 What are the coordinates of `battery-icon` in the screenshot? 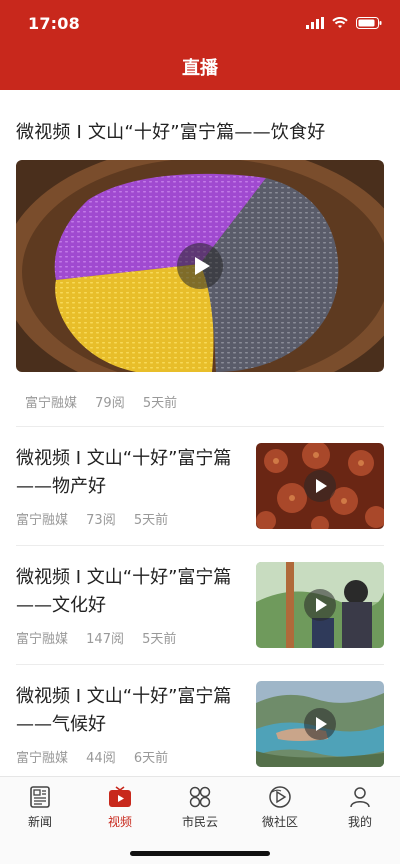 It's located at (369, 23).